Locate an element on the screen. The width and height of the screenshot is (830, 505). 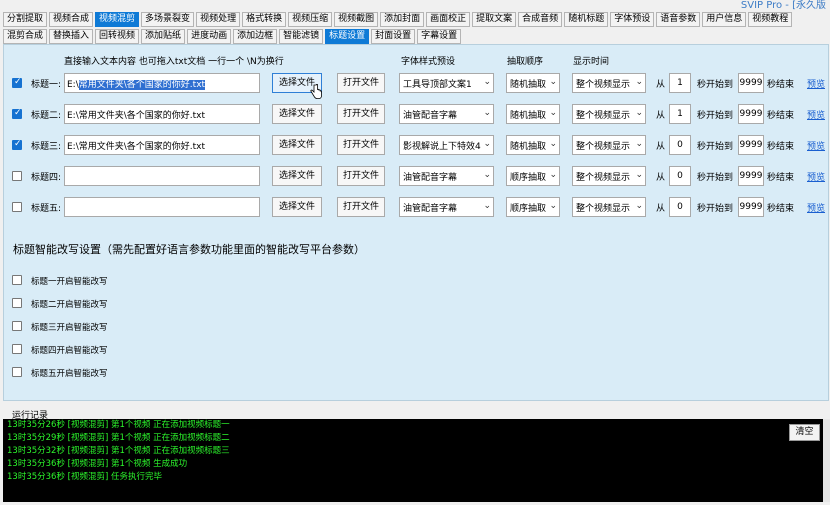
title-4-select-file-button: 选择文件 is located at coordinates (297, 176).